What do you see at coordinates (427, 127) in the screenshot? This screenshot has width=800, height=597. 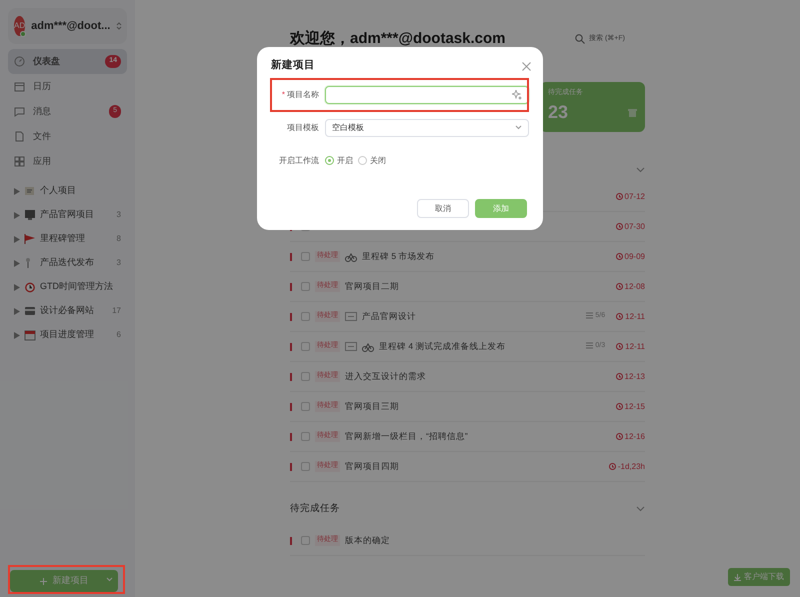 I see `template-select: 空白模板` at bounding box center [427, 127].